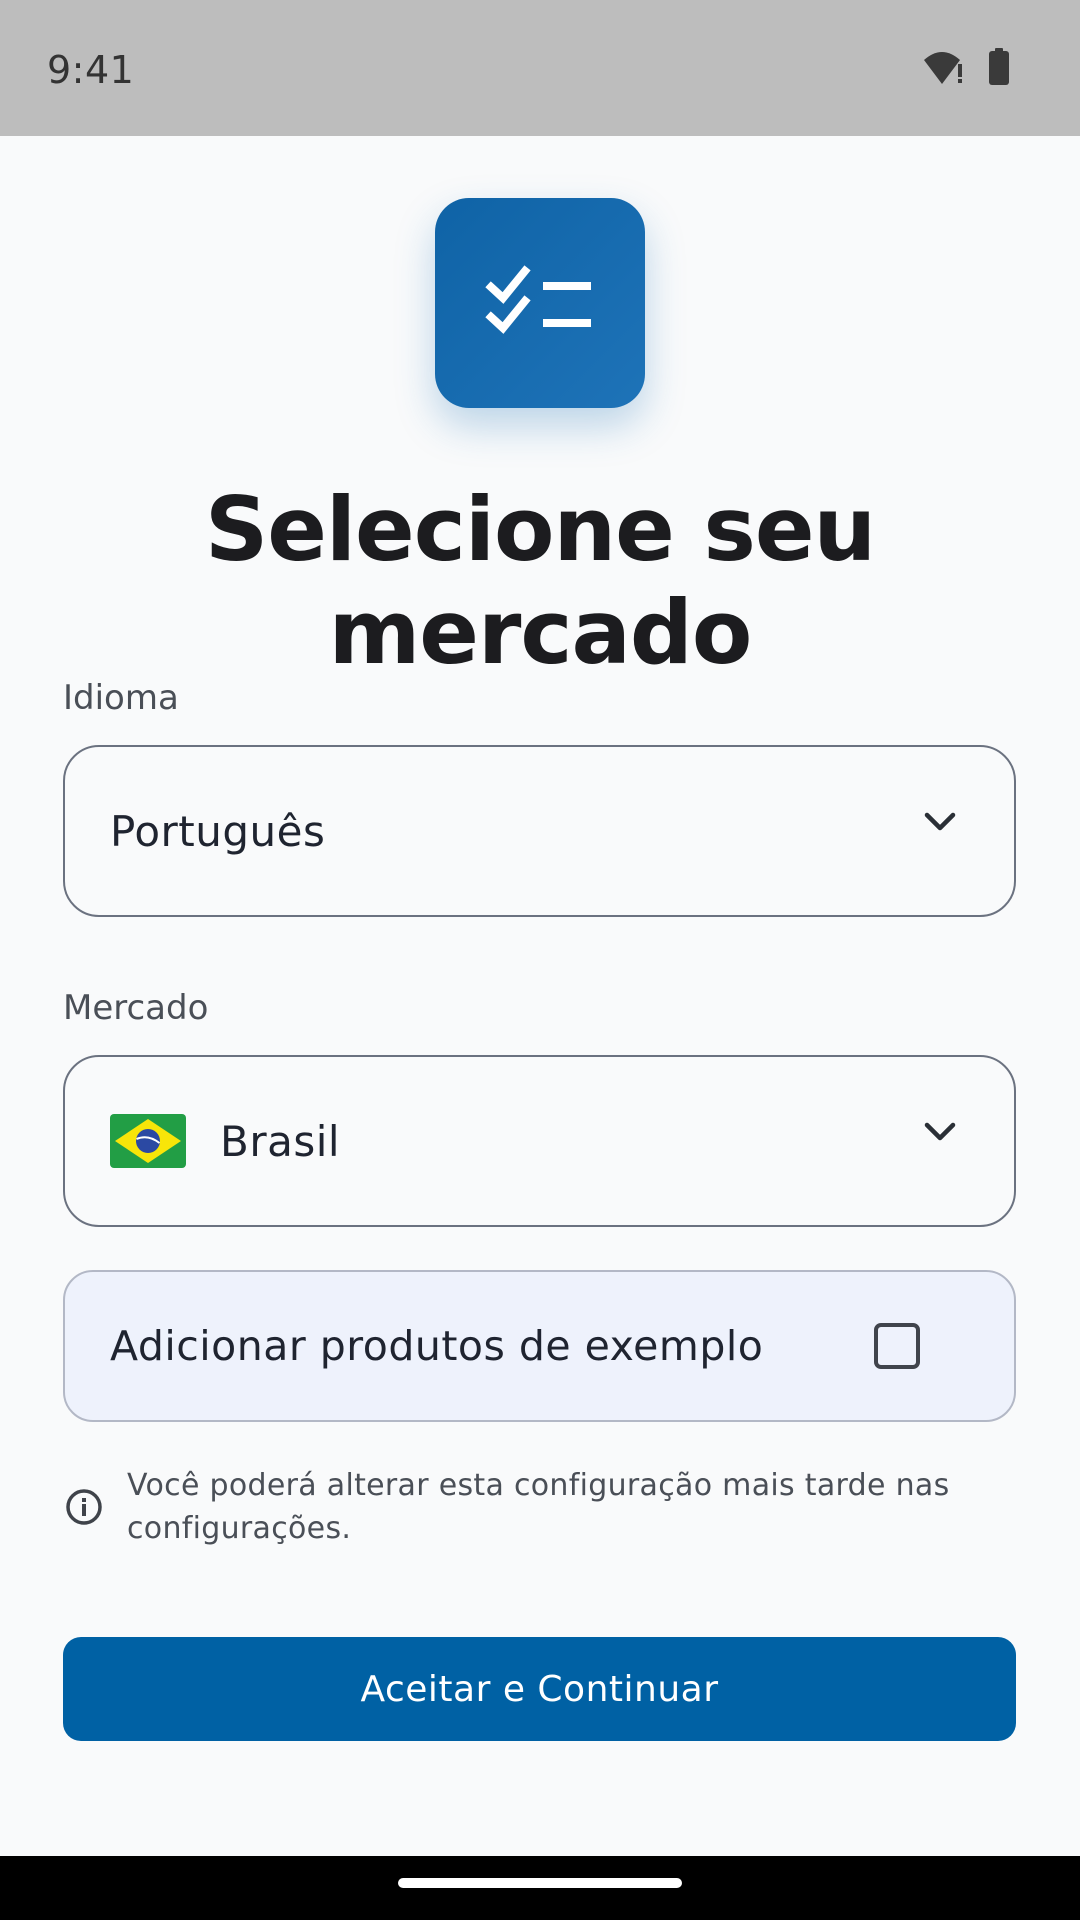 The width and height of the screenshot is (1080, 1920). I want to click on sample-products-row: Adicionar produtos de exemplo, so click(539, 1346).